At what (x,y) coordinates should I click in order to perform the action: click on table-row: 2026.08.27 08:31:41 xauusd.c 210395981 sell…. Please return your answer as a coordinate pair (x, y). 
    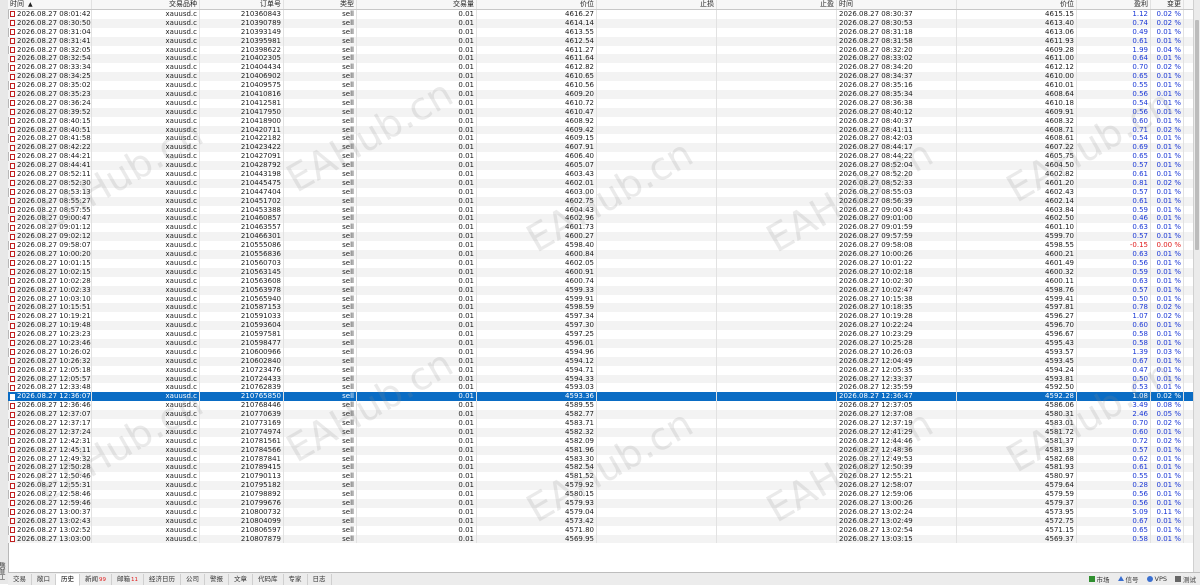
    Looking at the image, I should click on (601, 41).